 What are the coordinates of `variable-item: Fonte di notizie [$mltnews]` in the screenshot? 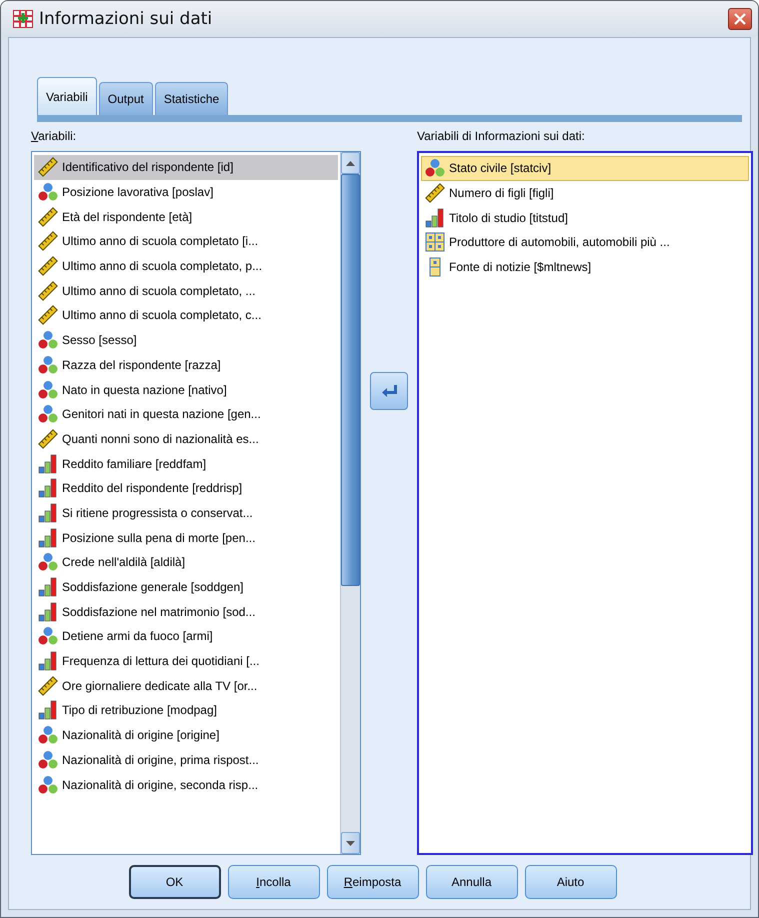 It's located at (585, 267).